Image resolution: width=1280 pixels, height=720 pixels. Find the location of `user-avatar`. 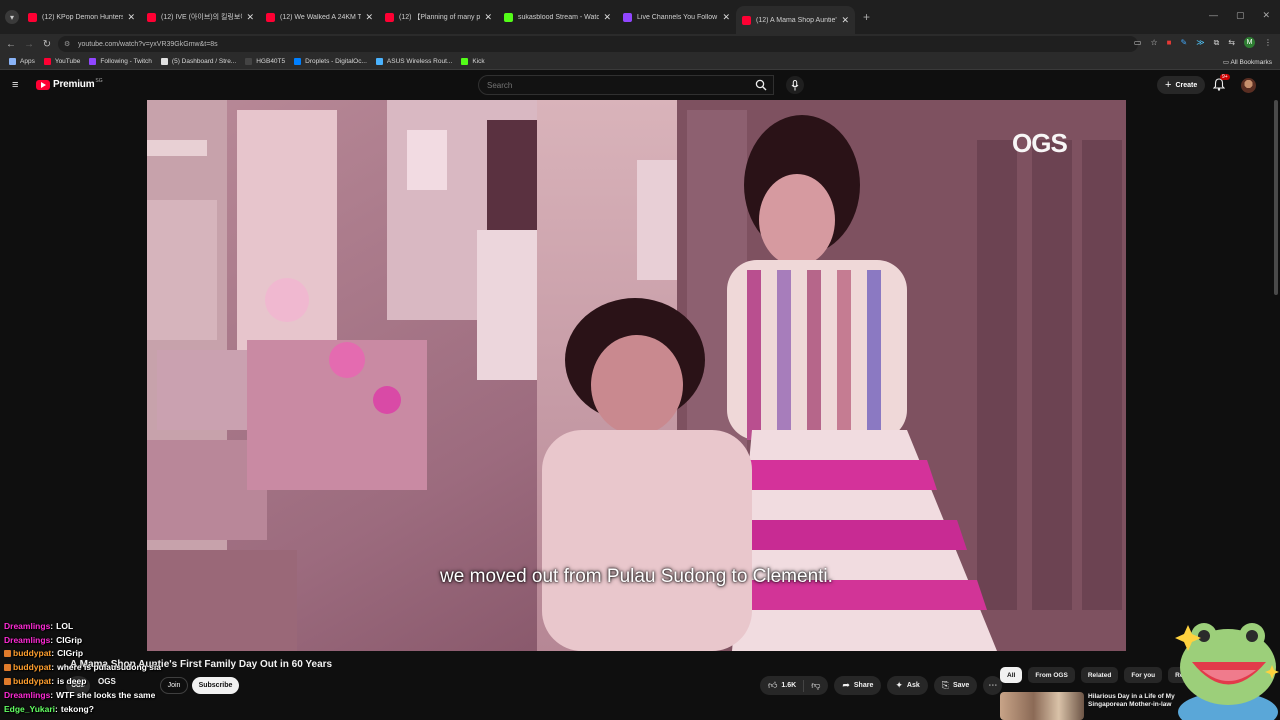

user-avatar is located at coordinates (1248, 85).